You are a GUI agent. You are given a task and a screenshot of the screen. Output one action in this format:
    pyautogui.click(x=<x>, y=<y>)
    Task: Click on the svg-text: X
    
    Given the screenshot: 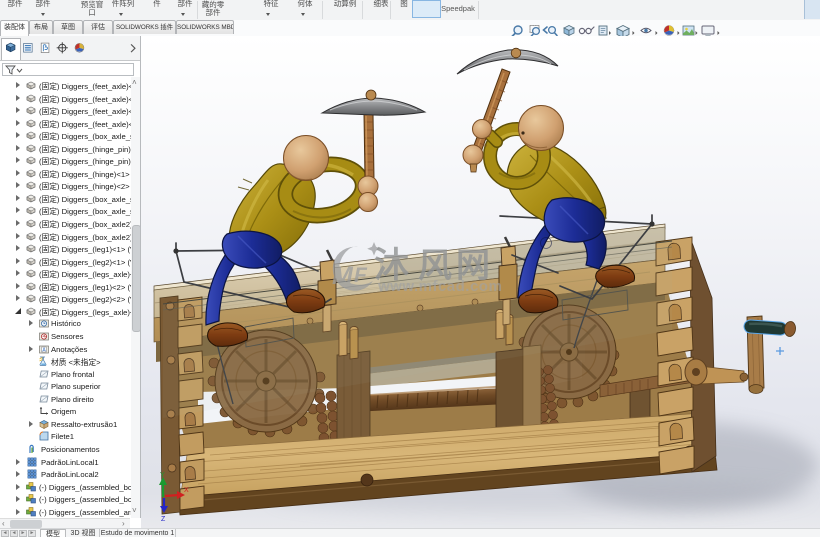 What is the action you would take?
    pyautogui.click(x=186, y=490)
    